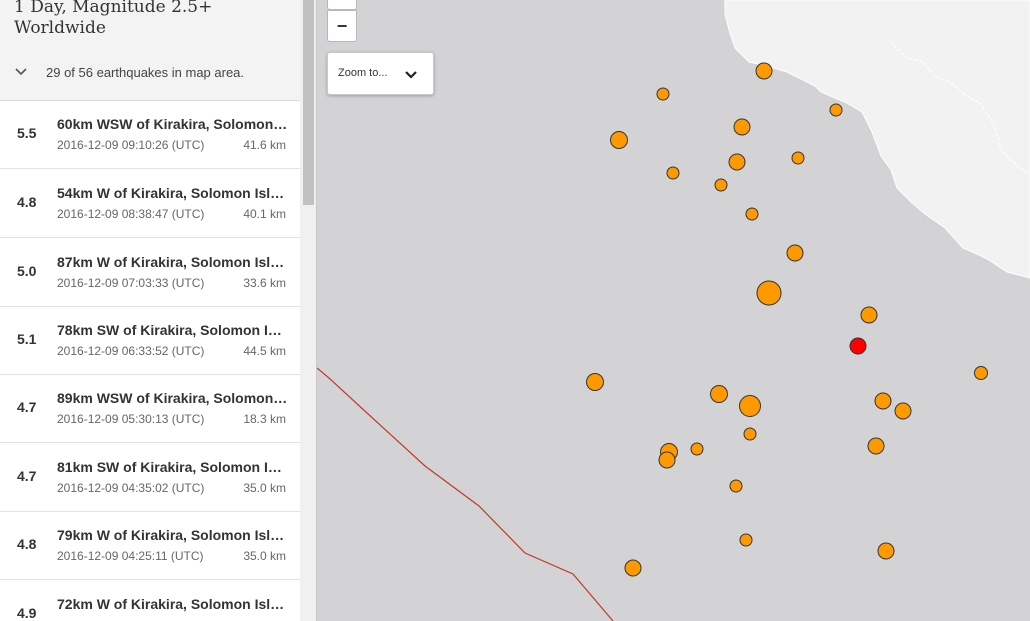 Image resolution: width=1030 pixels, height=621 pixels. I want to click on summary-toggle: 29 of 56 earthquakes in map area., so click(129, 72).